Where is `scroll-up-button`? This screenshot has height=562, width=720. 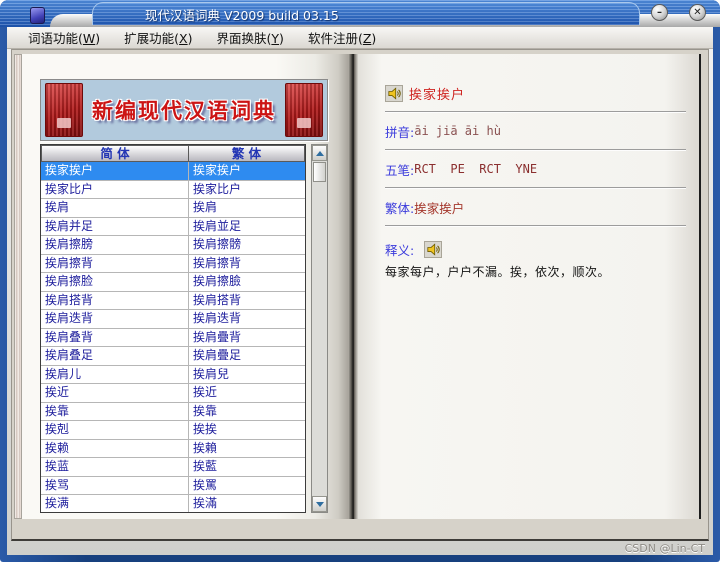 scroll-up-button is located at coordinates (319, 153).